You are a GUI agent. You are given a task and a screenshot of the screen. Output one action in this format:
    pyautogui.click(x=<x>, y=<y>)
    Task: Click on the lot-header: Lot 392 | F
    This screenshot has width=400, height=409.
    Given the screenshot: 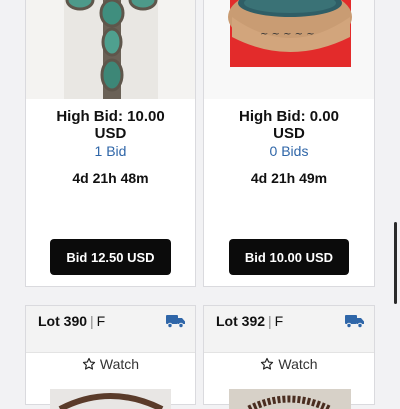 What is the action you would take?
    pyautogui.click(x=289, y=329)
    